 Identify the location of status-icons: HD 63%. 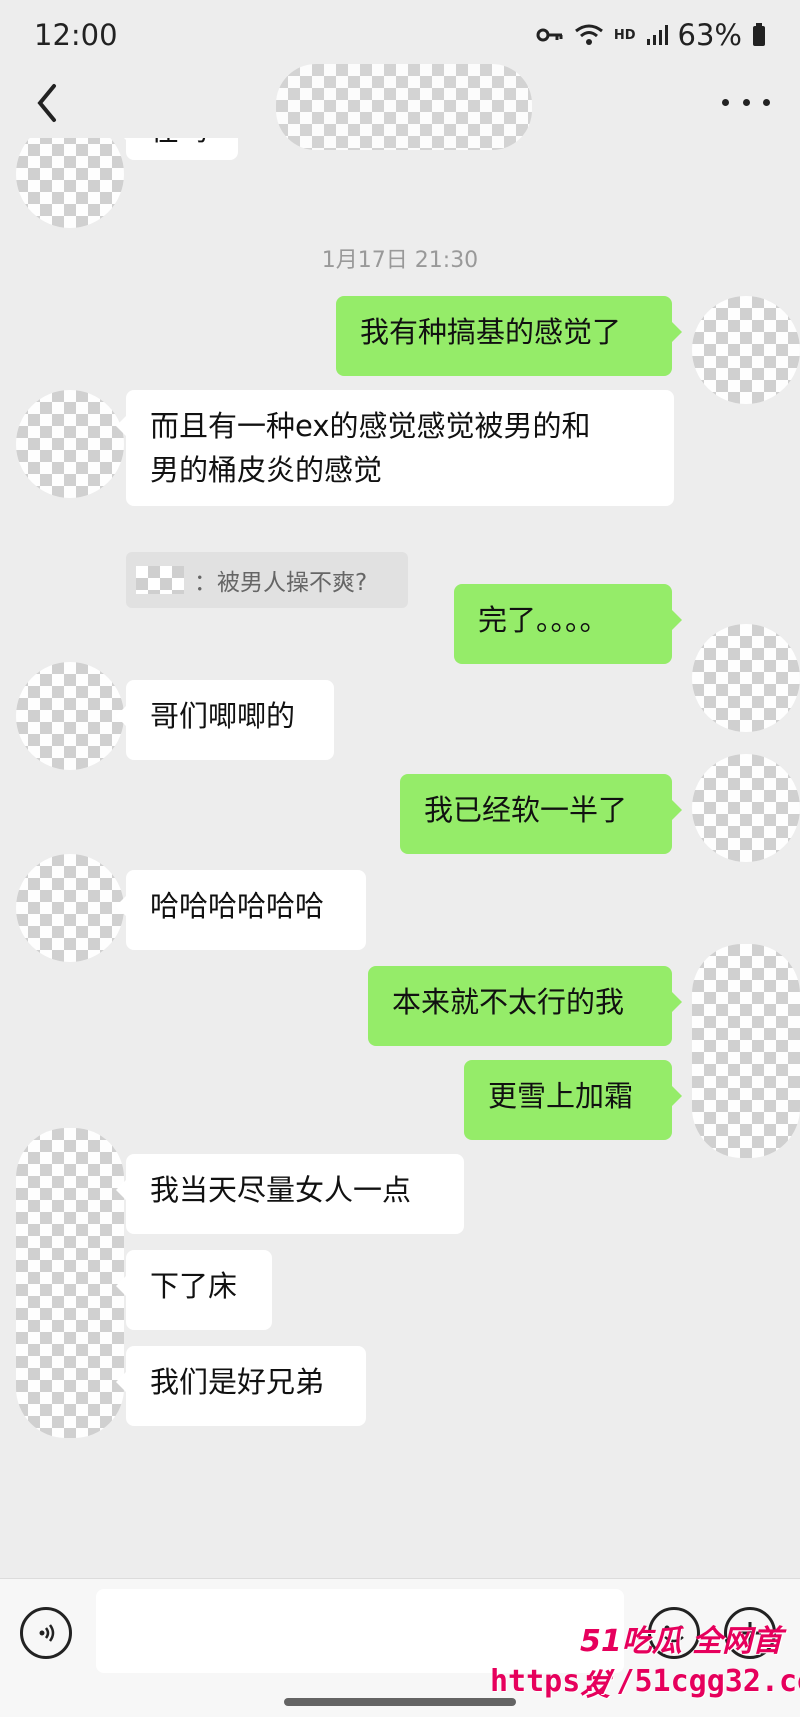
(651, 35).